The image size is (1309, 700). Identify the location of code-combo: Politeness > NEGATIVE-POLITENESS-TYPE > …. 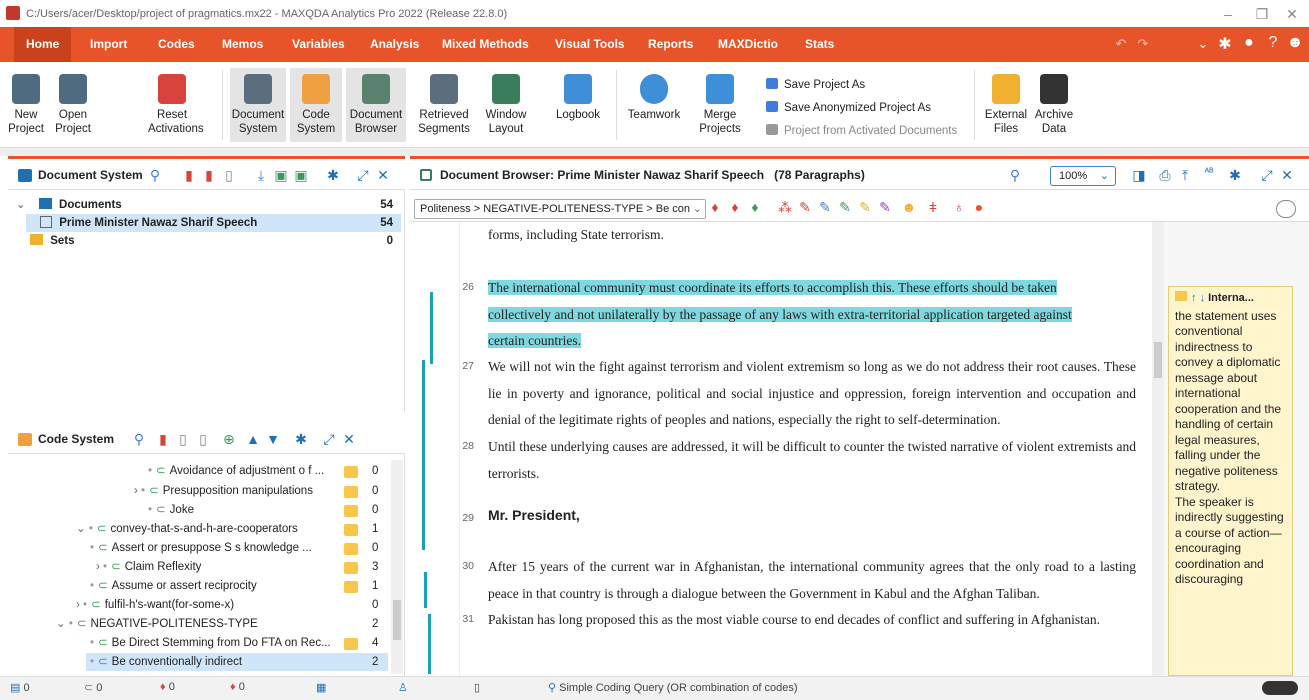
(560, 209).